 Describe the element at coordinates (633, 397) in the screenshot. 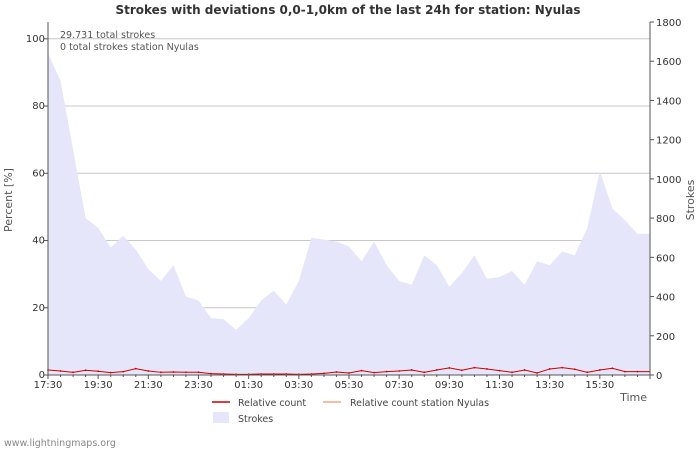

I see `x-axis-label: Time` at that location.